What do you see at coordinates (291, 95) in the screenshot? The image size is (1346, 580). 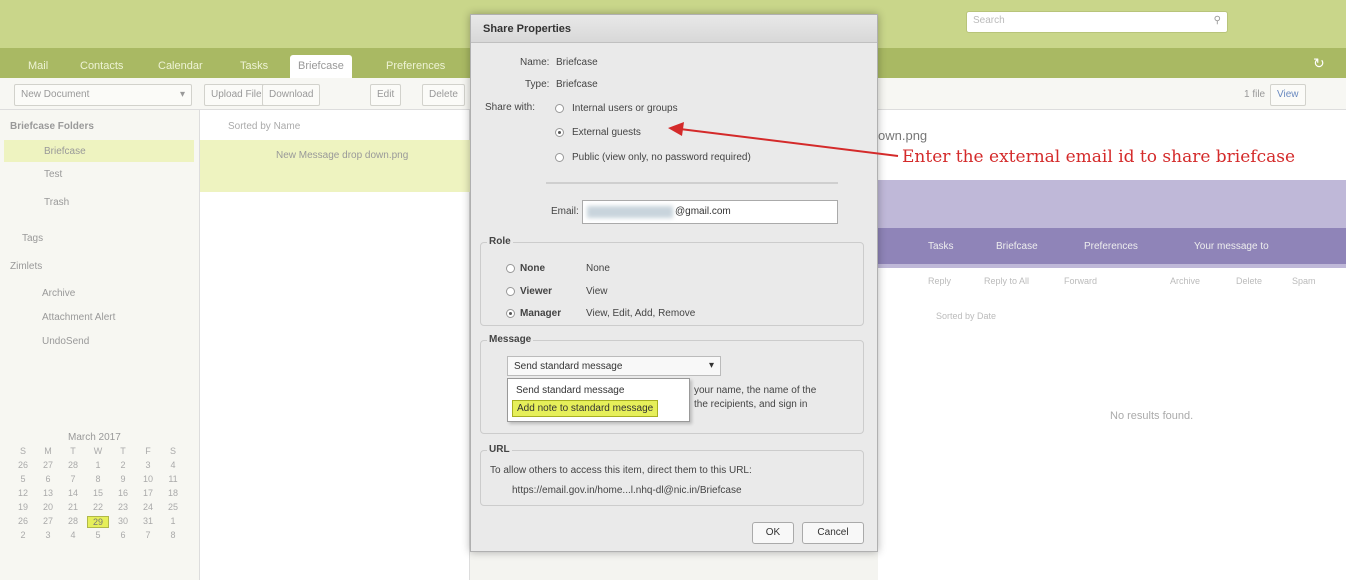 I see `download-button: Download` at bounding box center [291, 95].